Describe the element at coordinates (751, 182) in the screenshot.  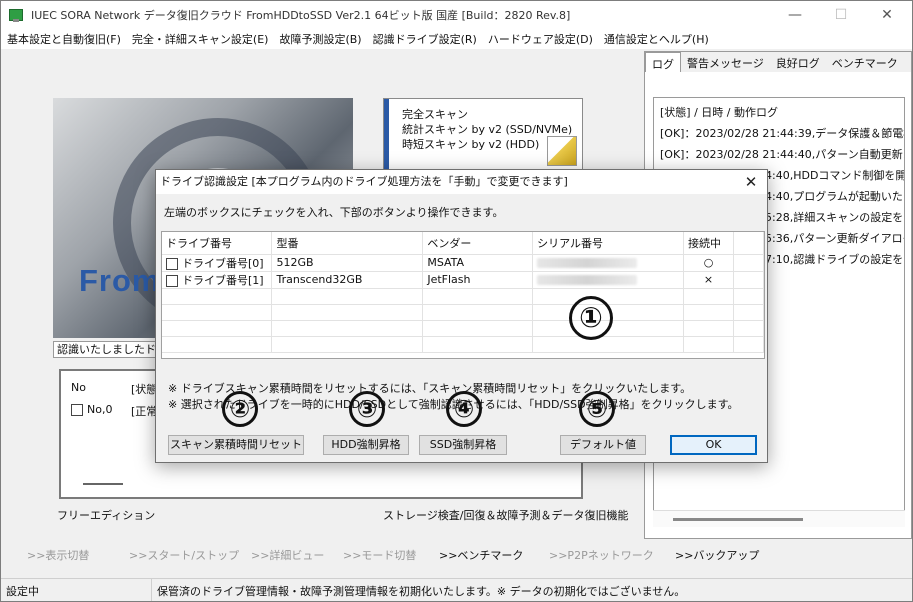
I see `dialog-close-icon: ✕` at that location.